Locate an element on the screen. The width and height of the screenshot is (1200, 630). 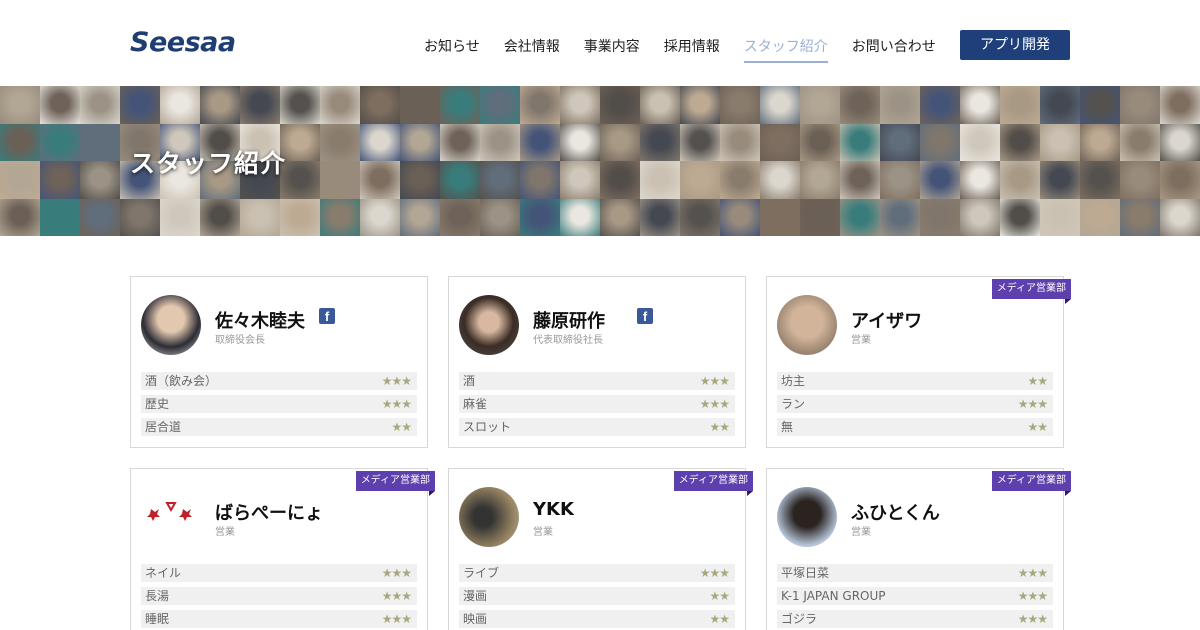
skill-list: 酒 ★★★ 麻雀 ★★★ スロット ★★ is located at coordinates (597, 406).